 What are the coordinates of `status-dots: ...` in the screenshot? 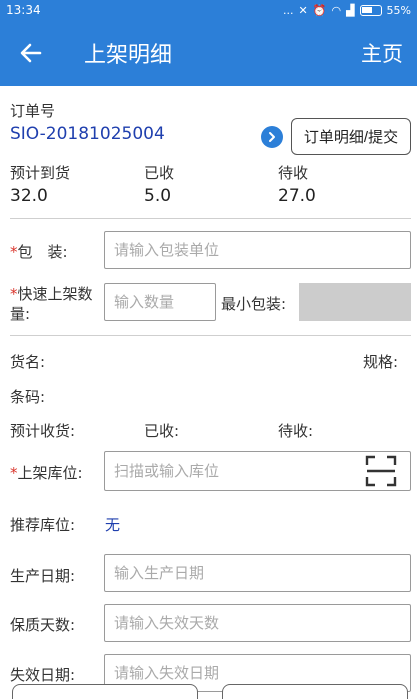 It's located at (288, 10).